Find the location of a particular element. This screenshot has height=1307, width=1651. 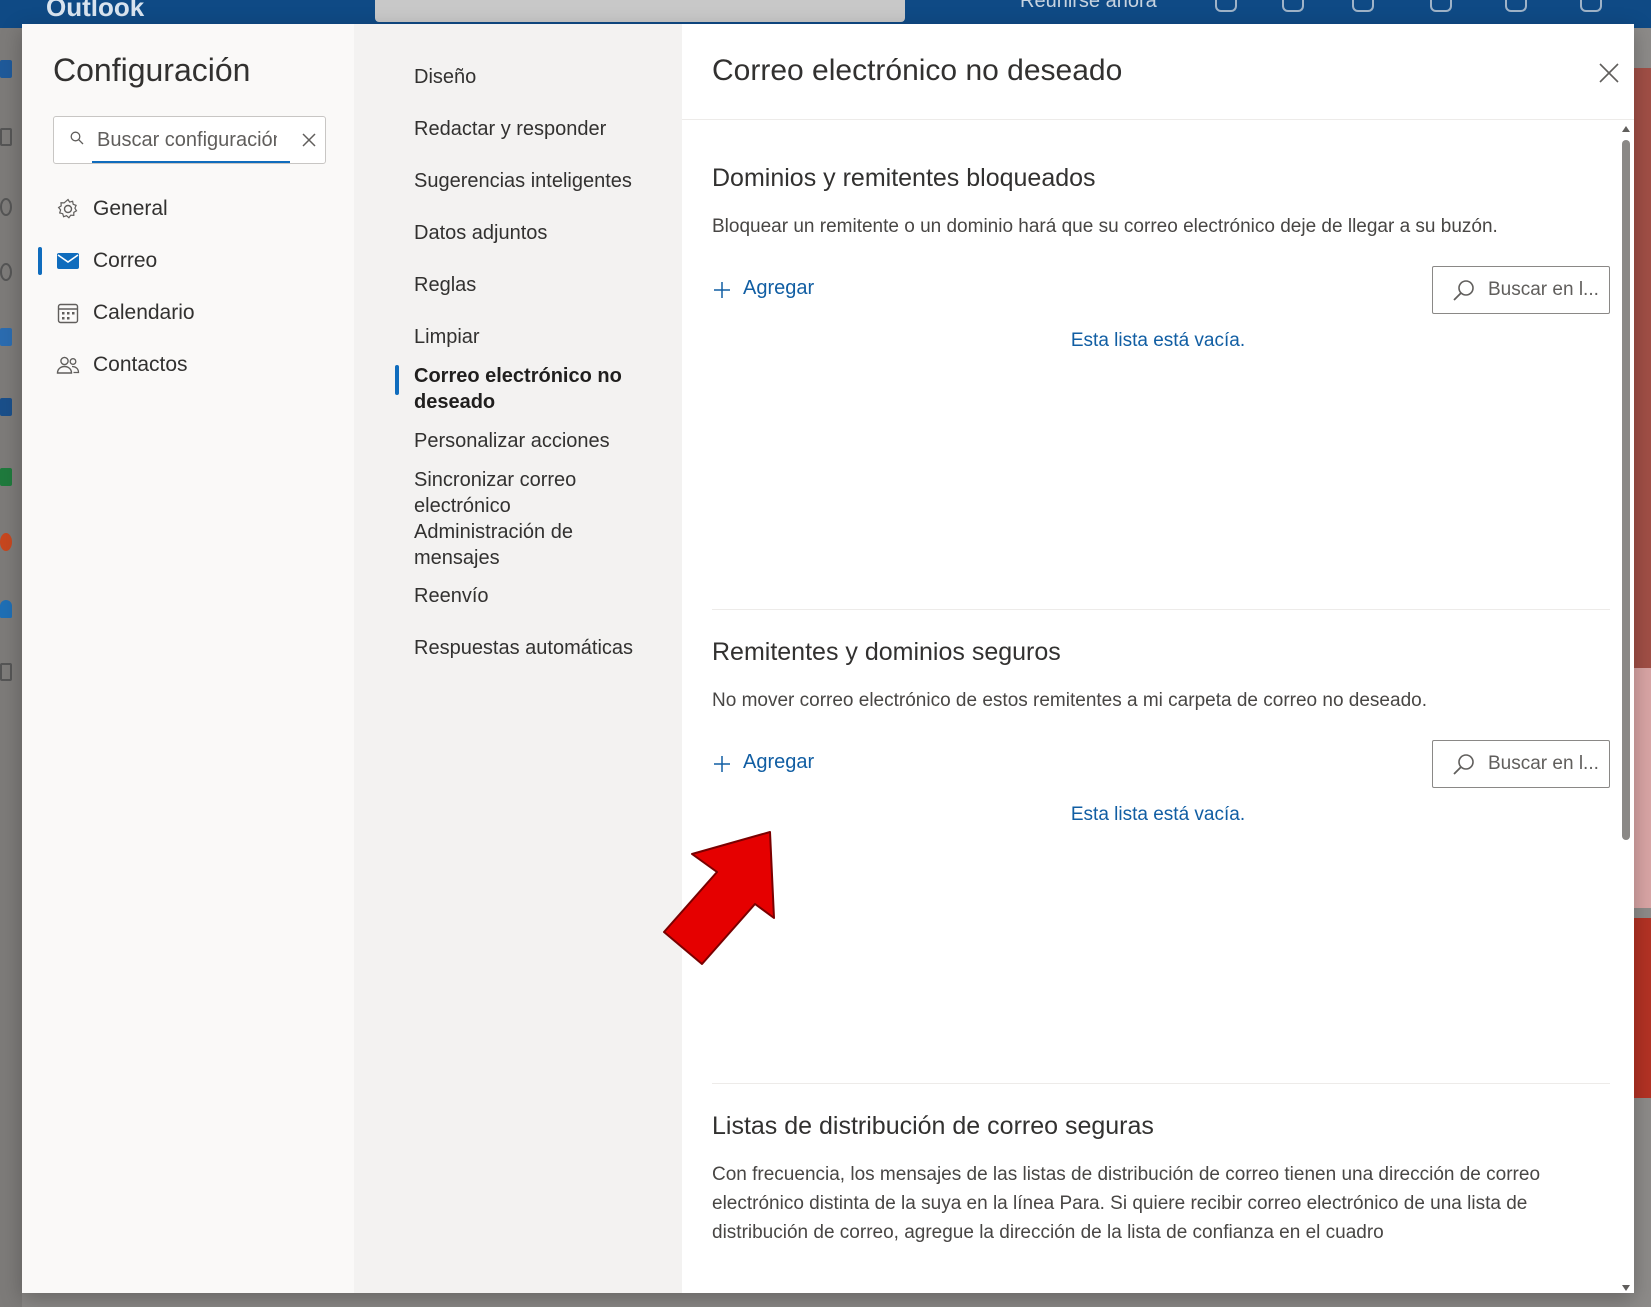

settings-search-input is located at coordinates (187, 140).